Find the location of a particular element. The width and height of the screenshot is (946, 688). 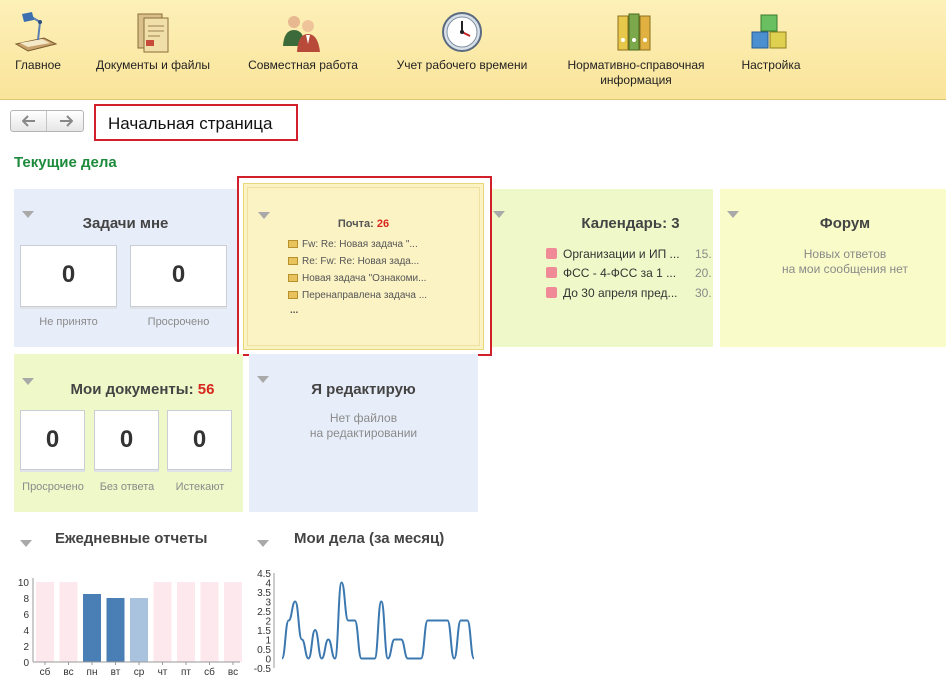

calendar-item: Организации и ИП ... 15. is located at coordinates (629, 254).